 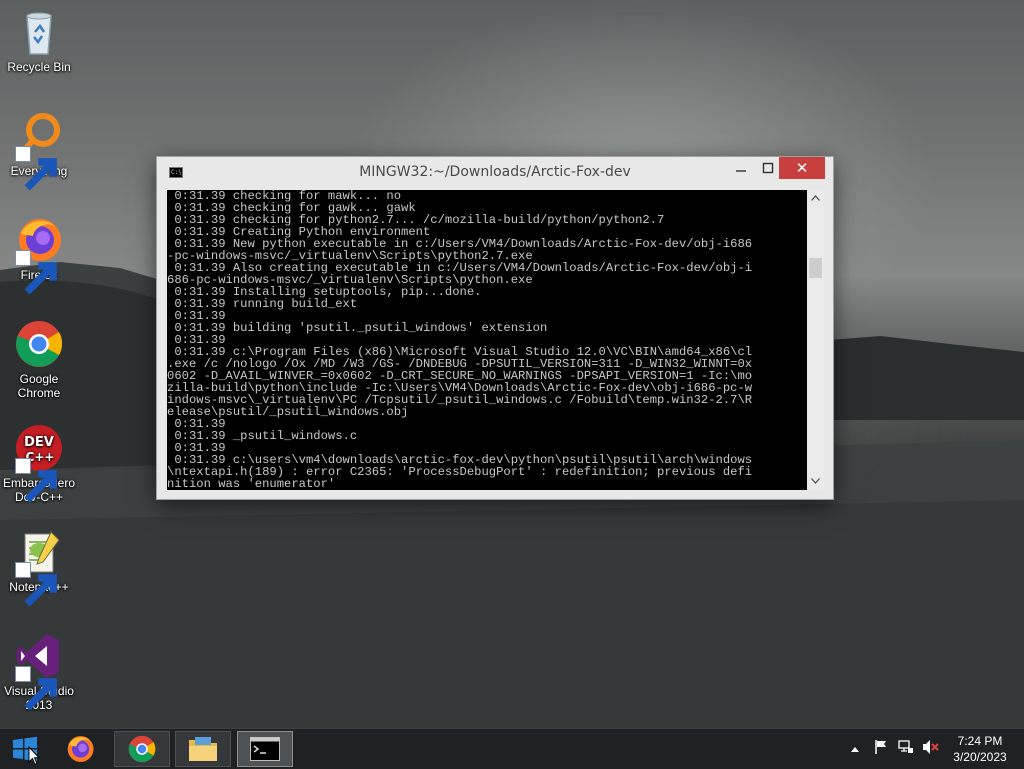 I want to click on console-icon, so click(x=265, y=749).